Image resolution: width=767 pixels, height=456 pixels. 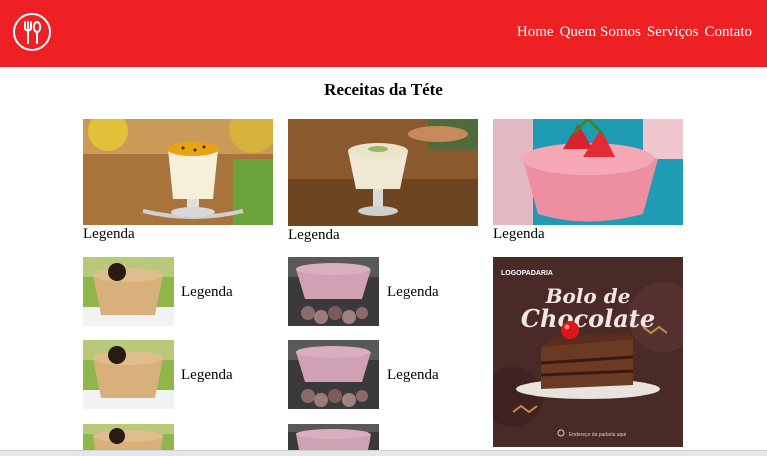 What do you see at coordinates (383, 33) in the screenshot?
I see `site-header: Home Quem Somos Serviços Contato` at bounding box center [383, 33].